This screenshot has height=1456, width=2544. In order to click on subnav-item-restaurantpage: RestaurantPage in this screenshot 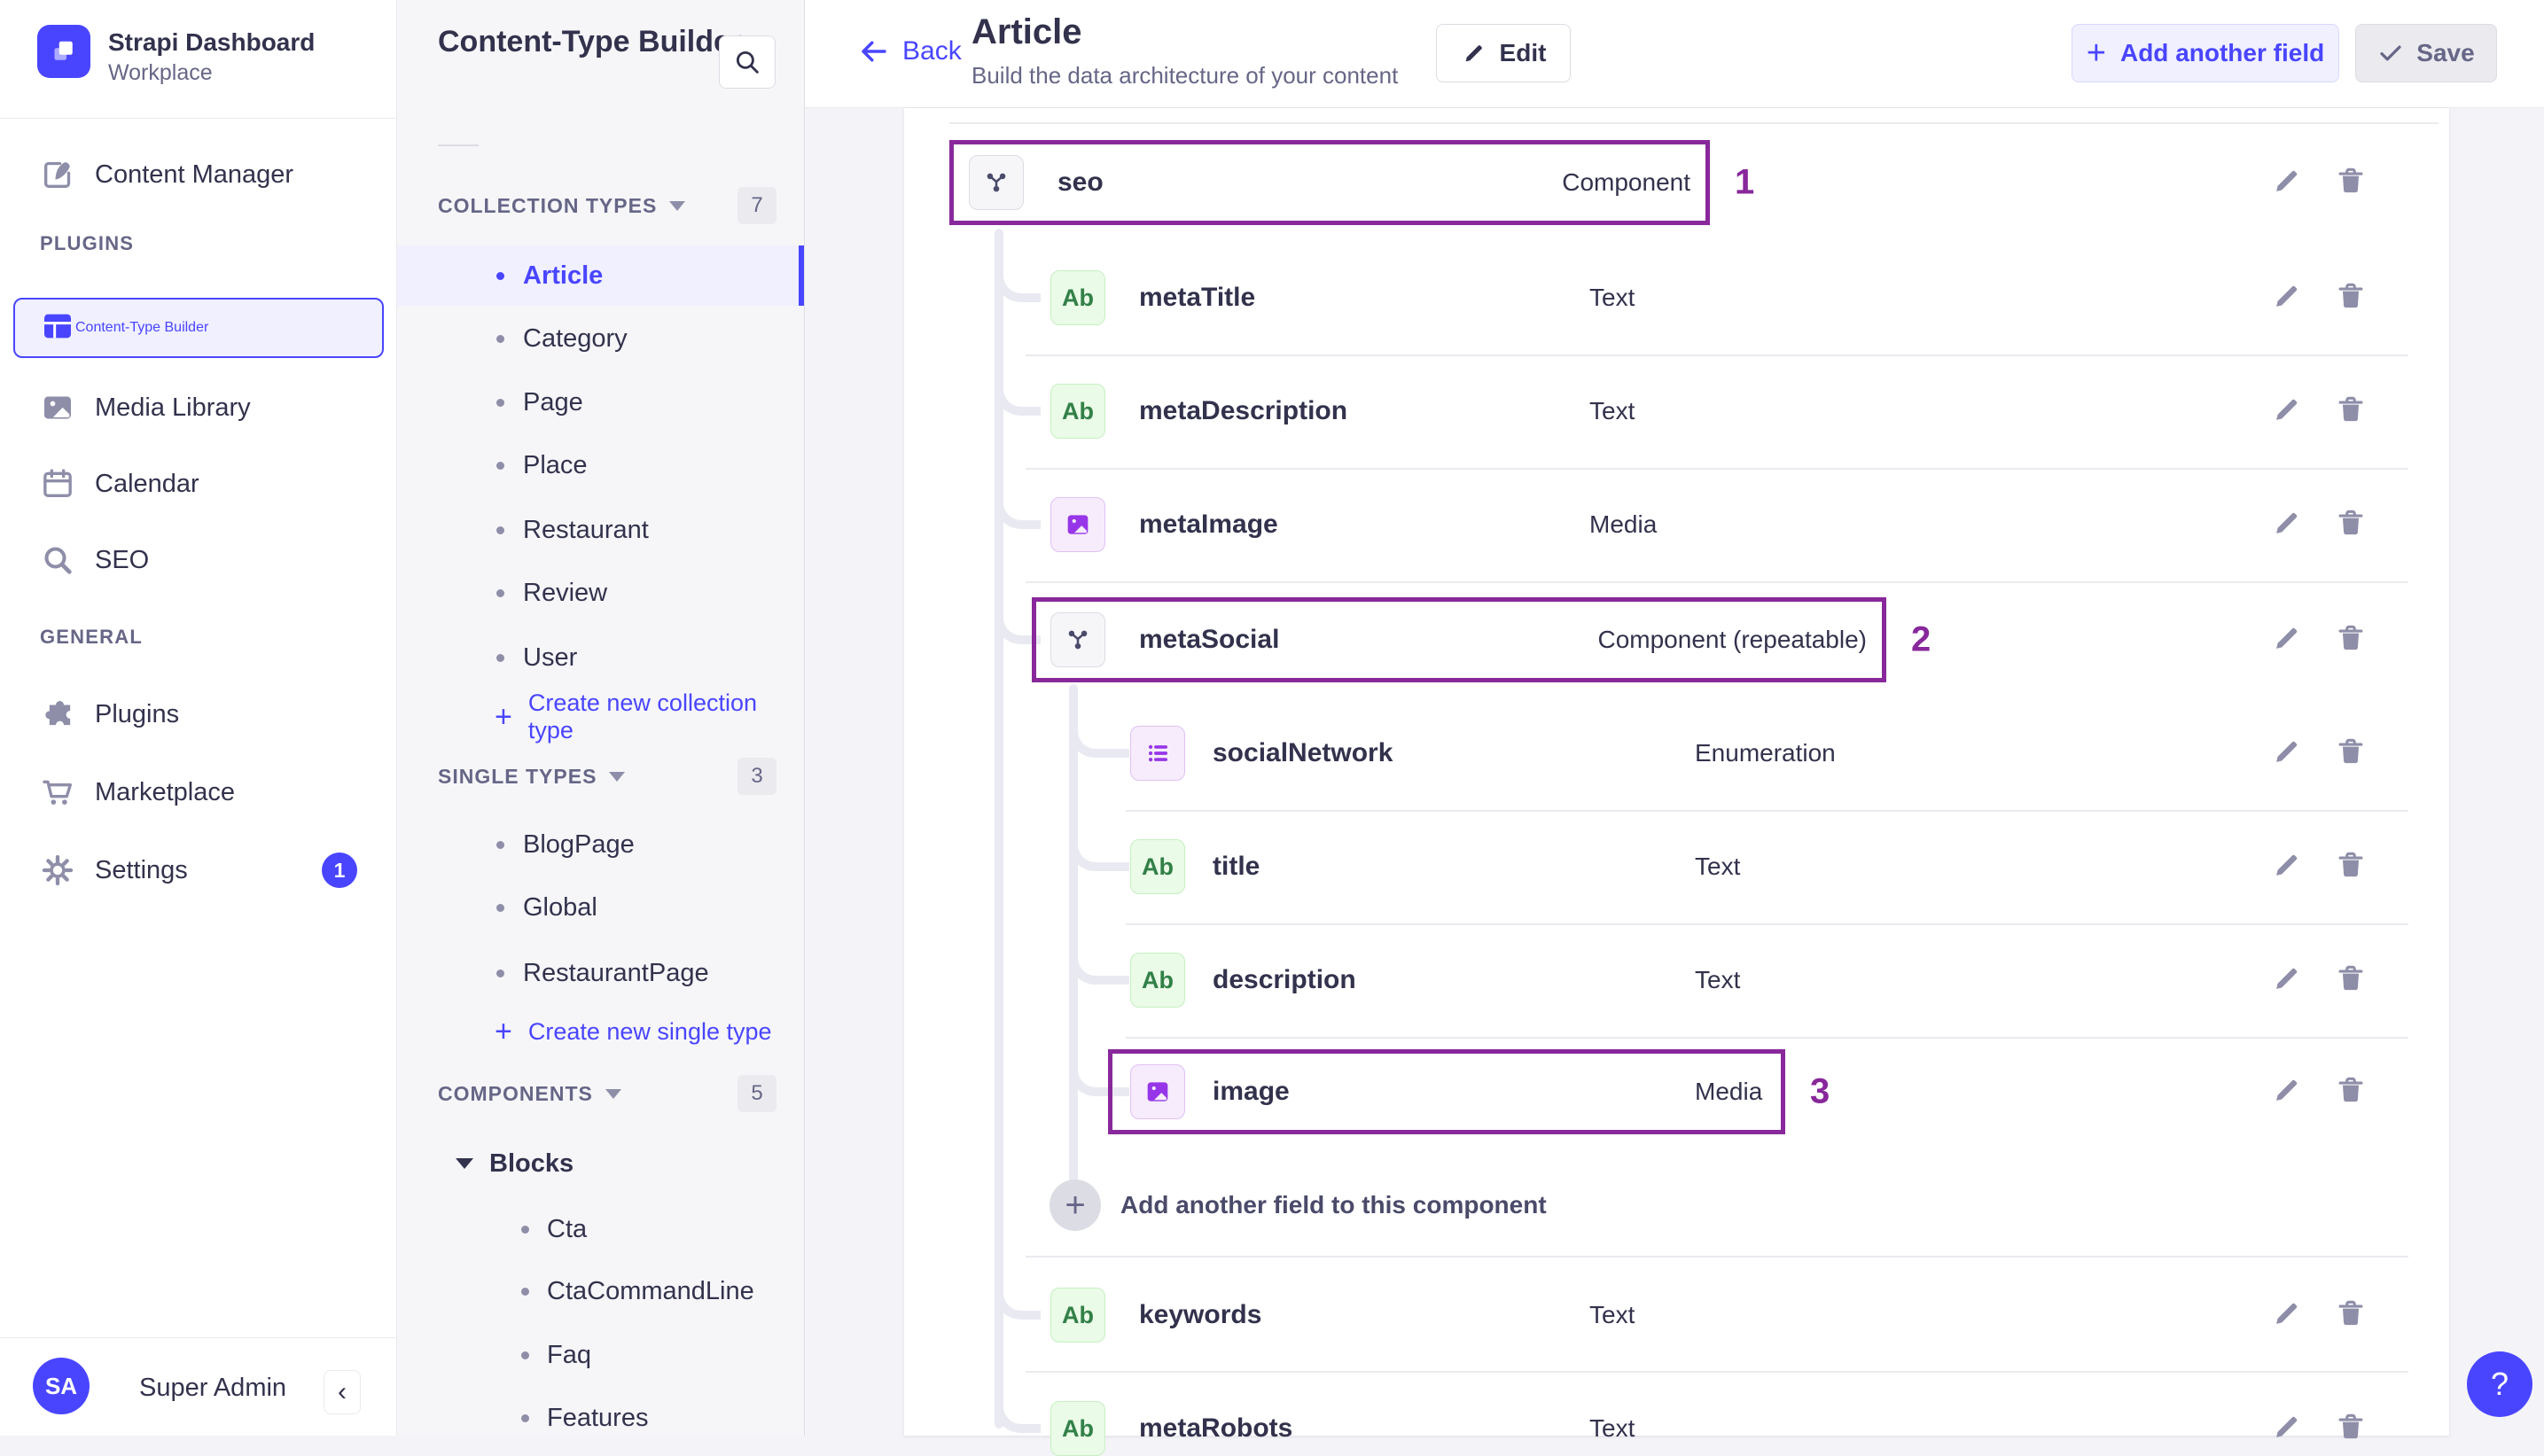, I will do `click(601, 973)`.